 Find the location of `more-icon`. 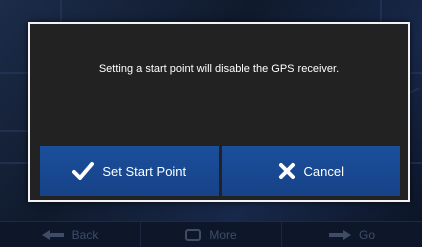

more-icon is located at coordinates (193, 234).